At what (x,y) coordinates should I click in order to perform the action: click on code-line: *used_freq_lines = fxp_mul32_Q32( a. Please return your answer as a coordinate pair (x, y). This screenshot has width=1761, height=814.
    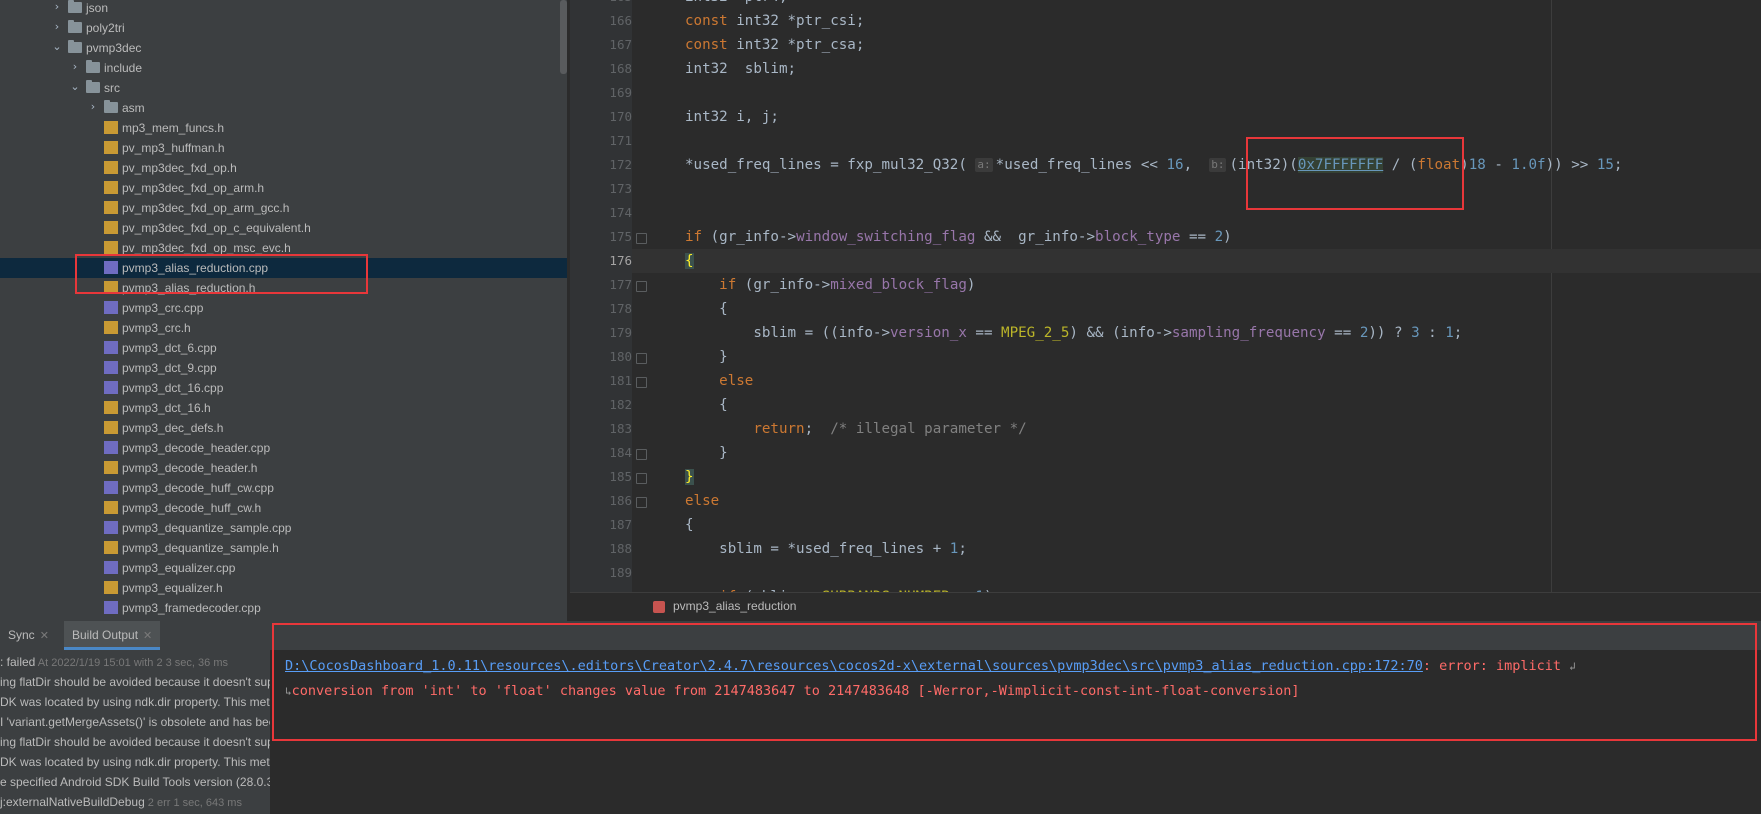
    Looking at the image, I should click on (1165, 165).